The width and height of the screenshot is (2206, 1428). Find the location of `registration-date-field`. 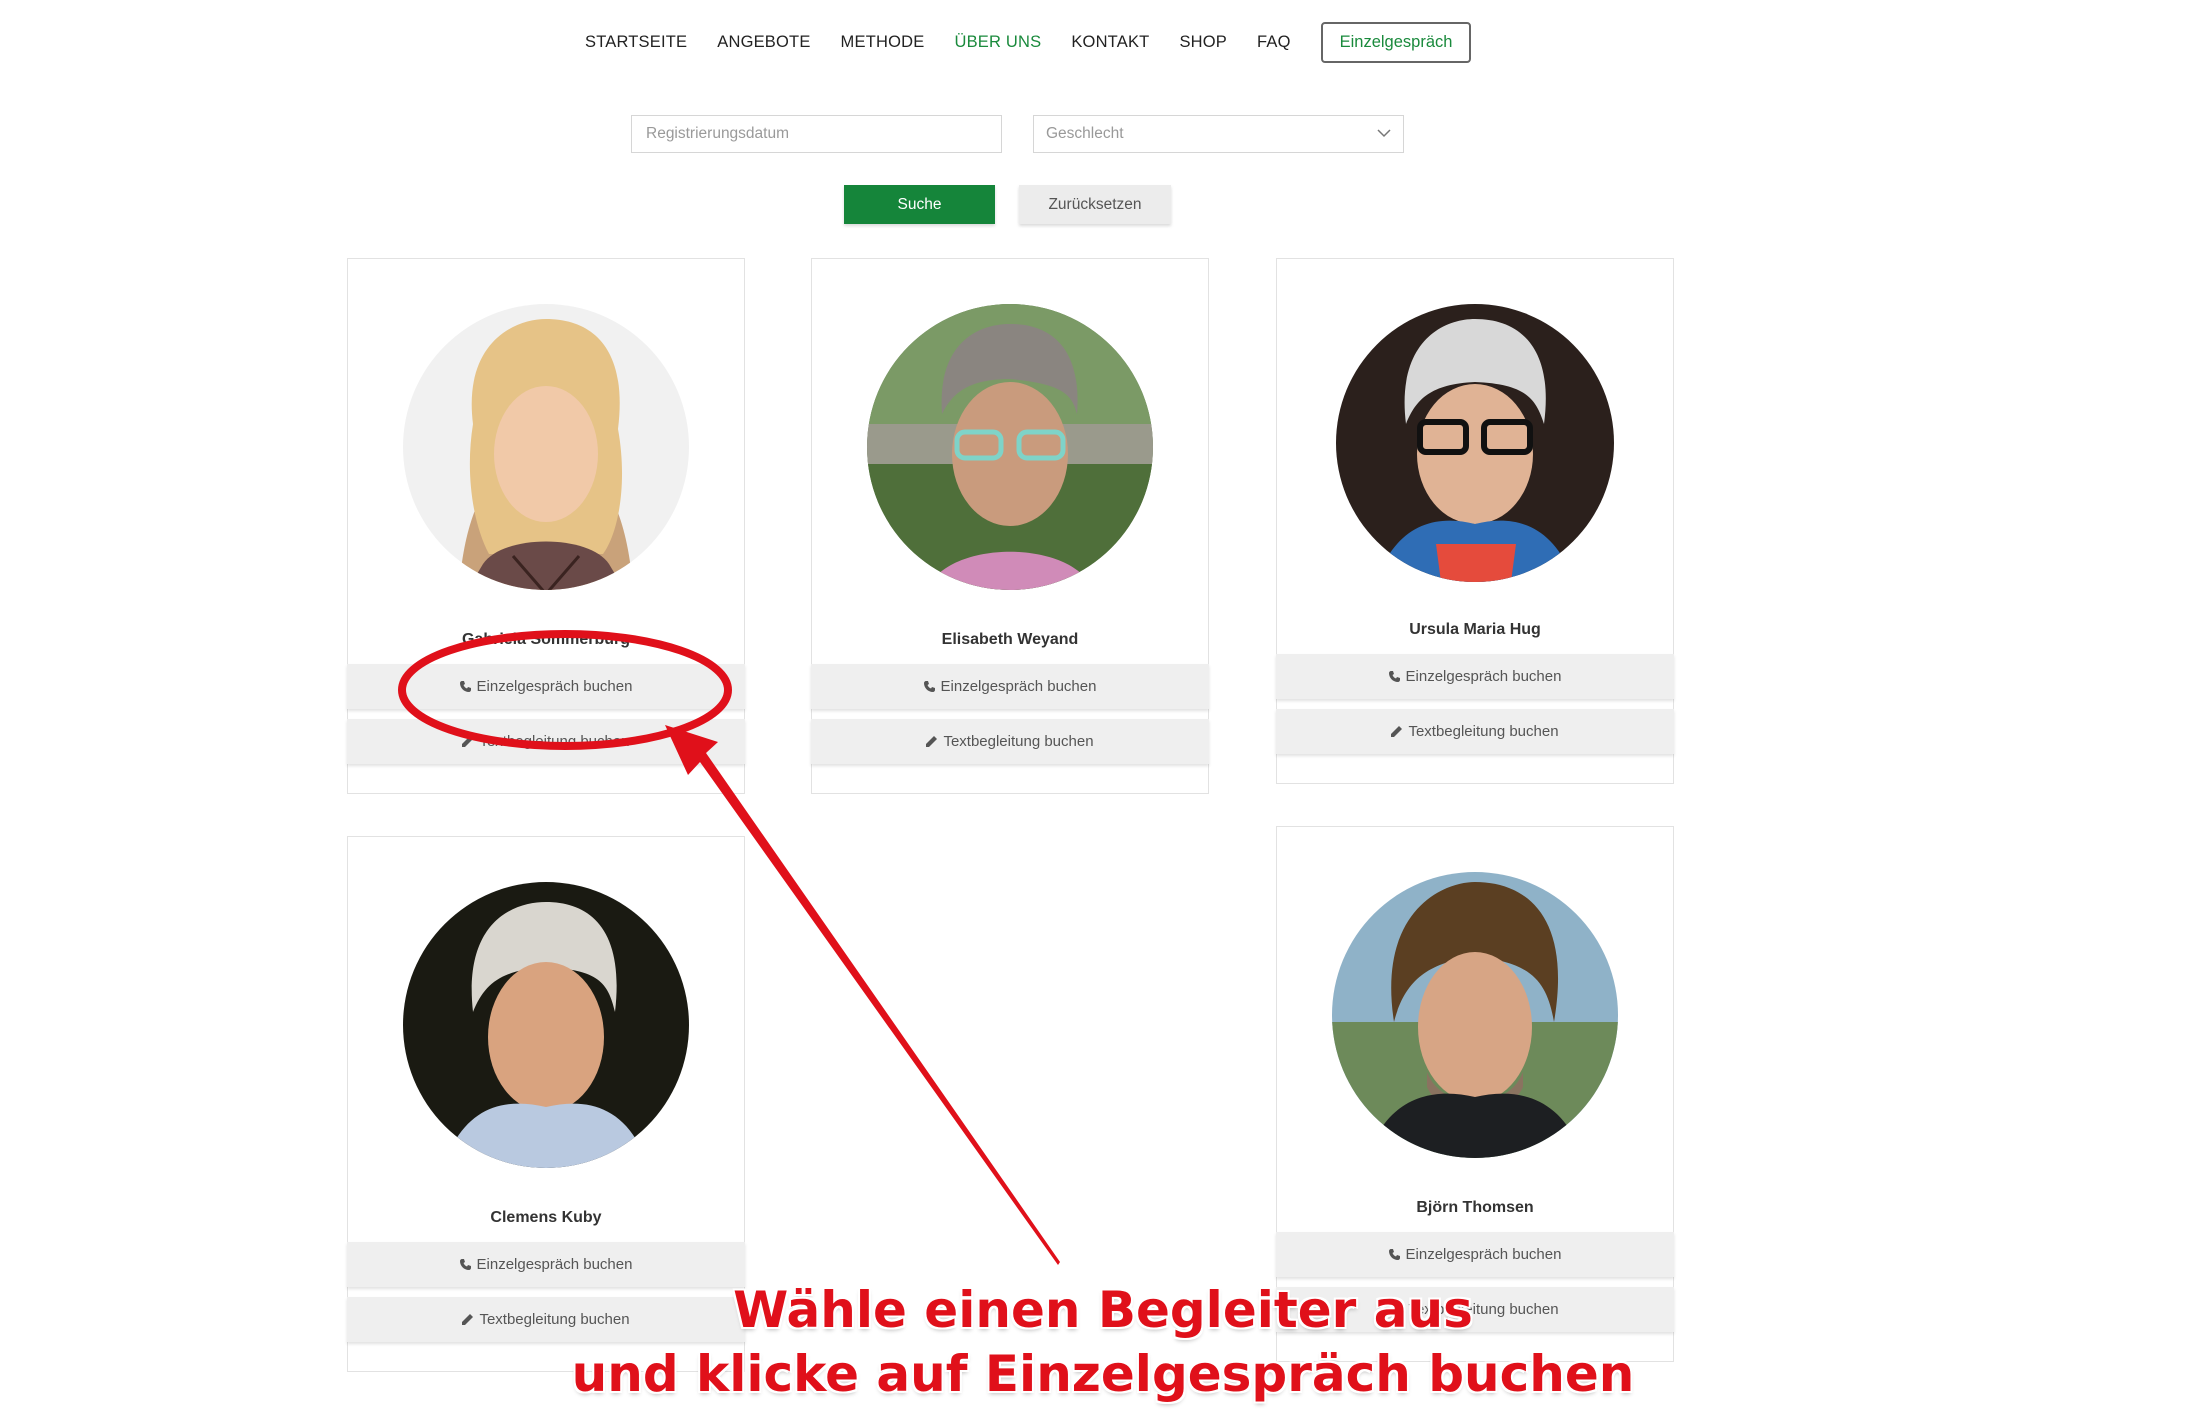

registration-date-field is located at coordinates (816, 134).